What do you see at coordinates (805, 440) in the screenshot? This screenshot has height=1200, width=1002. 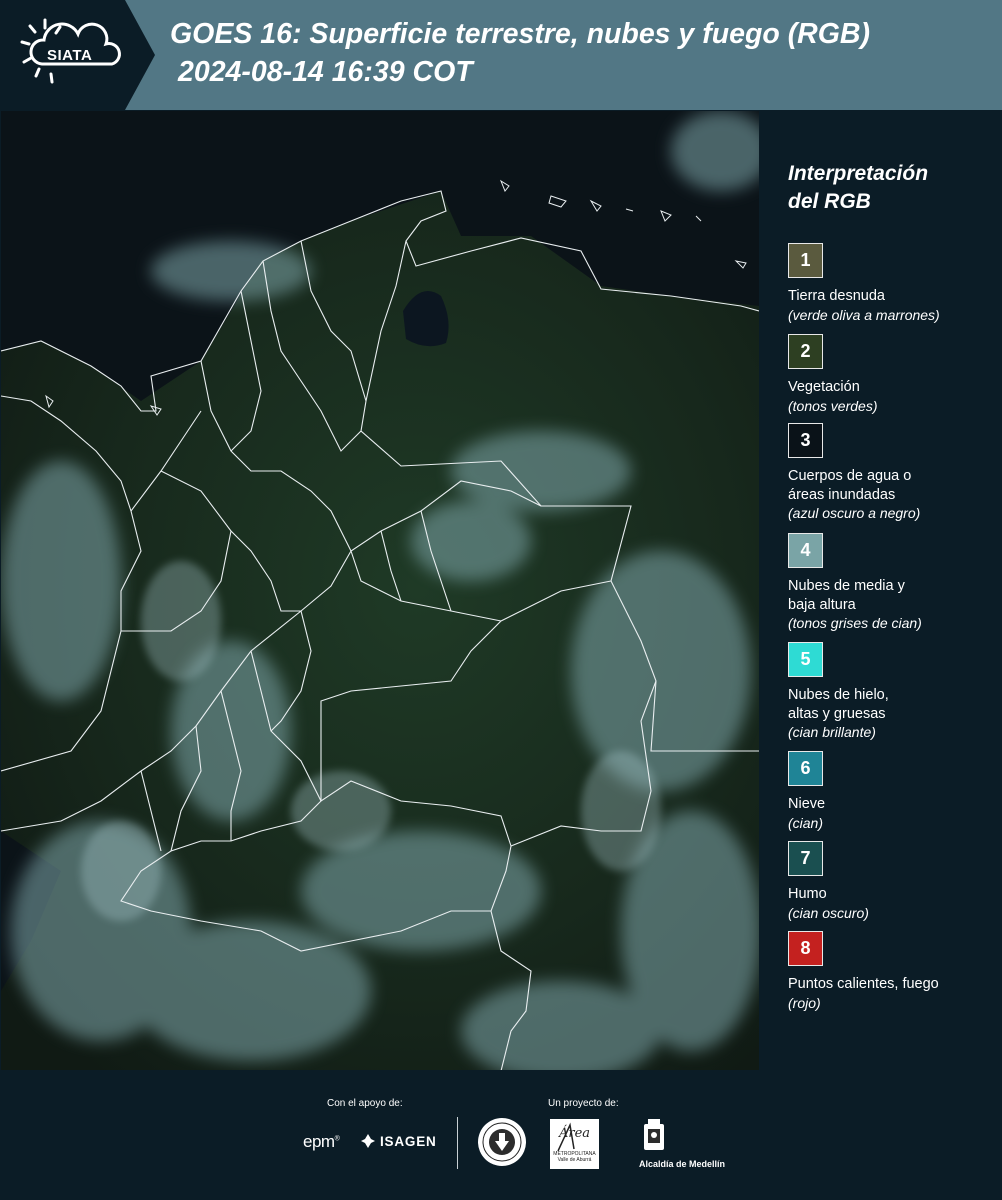 I see `swatch-3: 3` at bounding box center [805, 440].